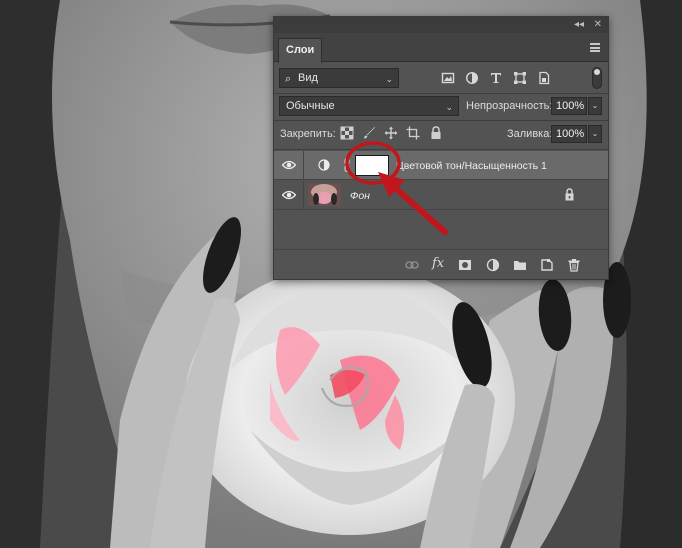 This screenshot has height=548, width=682. I want to click on image-filter-icon, so click(448, 78).